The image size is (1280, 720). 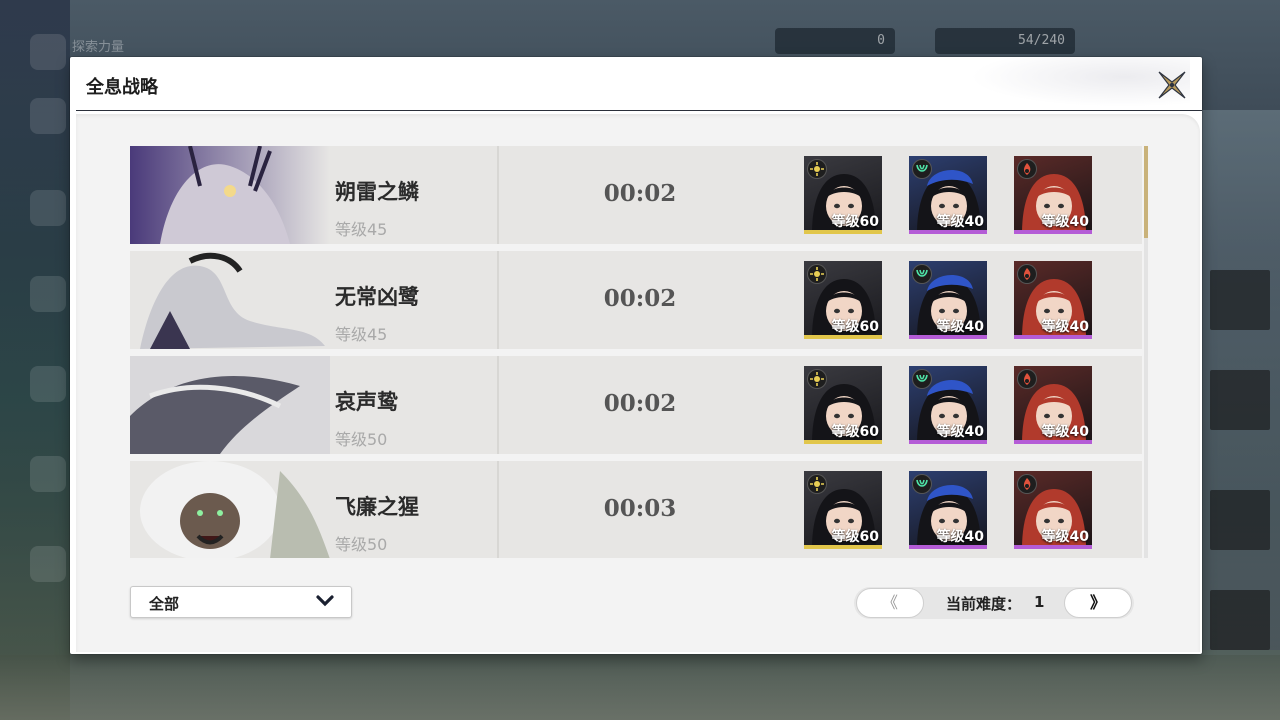 What do you see at coordinates (35, 360) in the screenshot?
I see `background-sidebar` at bounding box center [35, 360].